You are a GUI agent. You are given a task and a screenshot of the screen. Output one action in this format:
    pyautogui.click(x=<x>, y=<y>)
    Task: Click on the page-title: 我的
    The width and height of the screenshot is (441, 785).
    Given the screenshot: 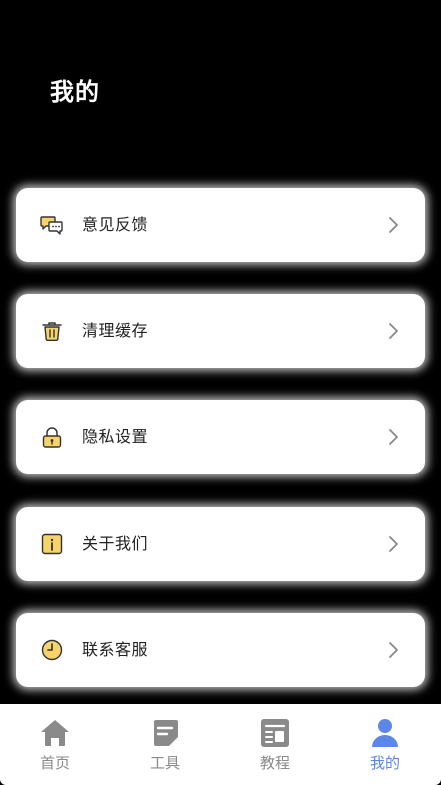 What is the action you would take?
    pyautogui.click(x=75, y=92)
    